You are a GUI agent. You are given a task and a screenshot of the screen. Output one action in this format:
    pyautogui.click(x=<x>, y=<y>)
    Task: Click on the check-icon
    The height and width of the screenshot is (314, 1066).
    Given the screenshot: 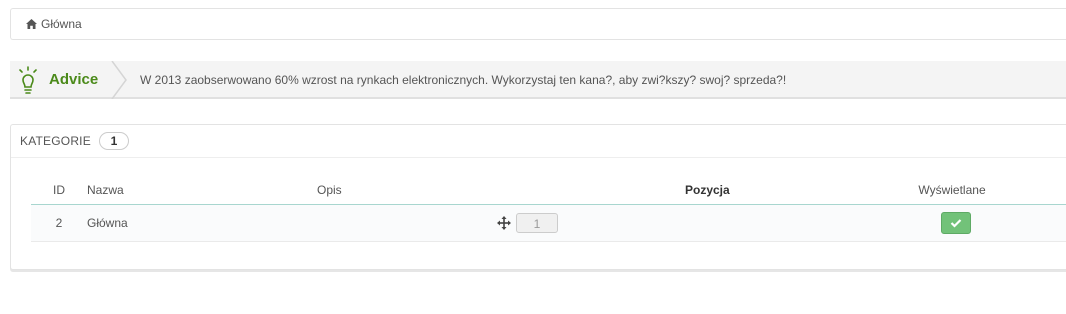 What is the action you would take?
    pyautogui.click(x=956, y=223)
    